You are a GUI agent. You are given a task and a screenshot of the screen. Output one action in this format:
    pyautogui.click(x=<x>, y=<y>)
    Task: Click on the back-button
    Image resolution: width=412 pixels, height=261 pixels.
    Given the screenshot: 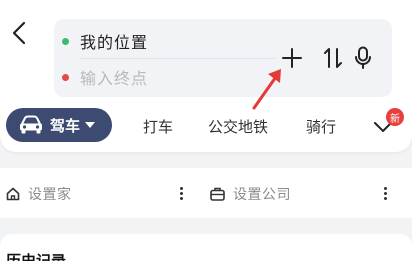 What is the action you would take?
    pyautogui.click(x=19, y=33)
    